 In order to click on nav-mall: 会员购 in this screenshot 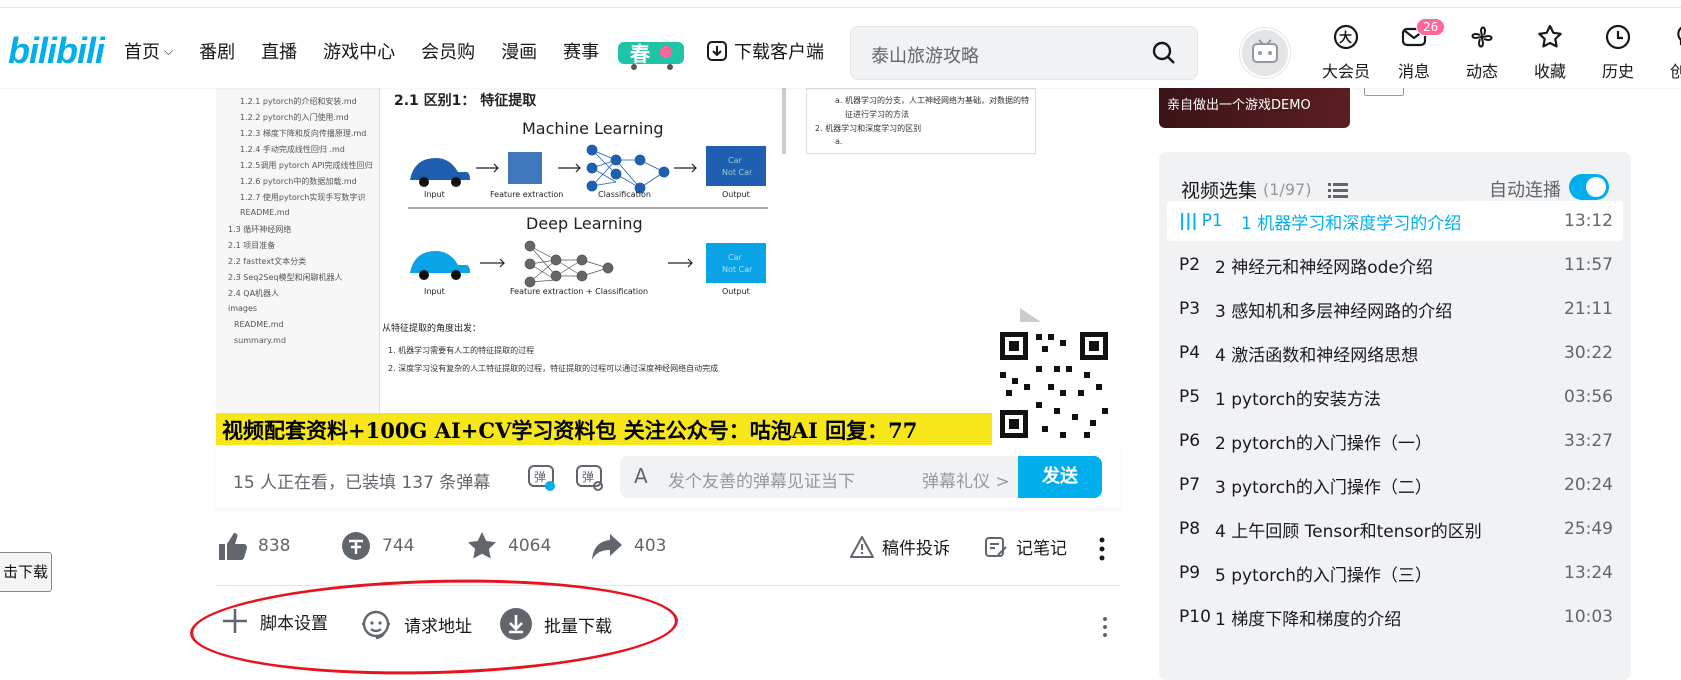, I will do `click(448, 51)`.